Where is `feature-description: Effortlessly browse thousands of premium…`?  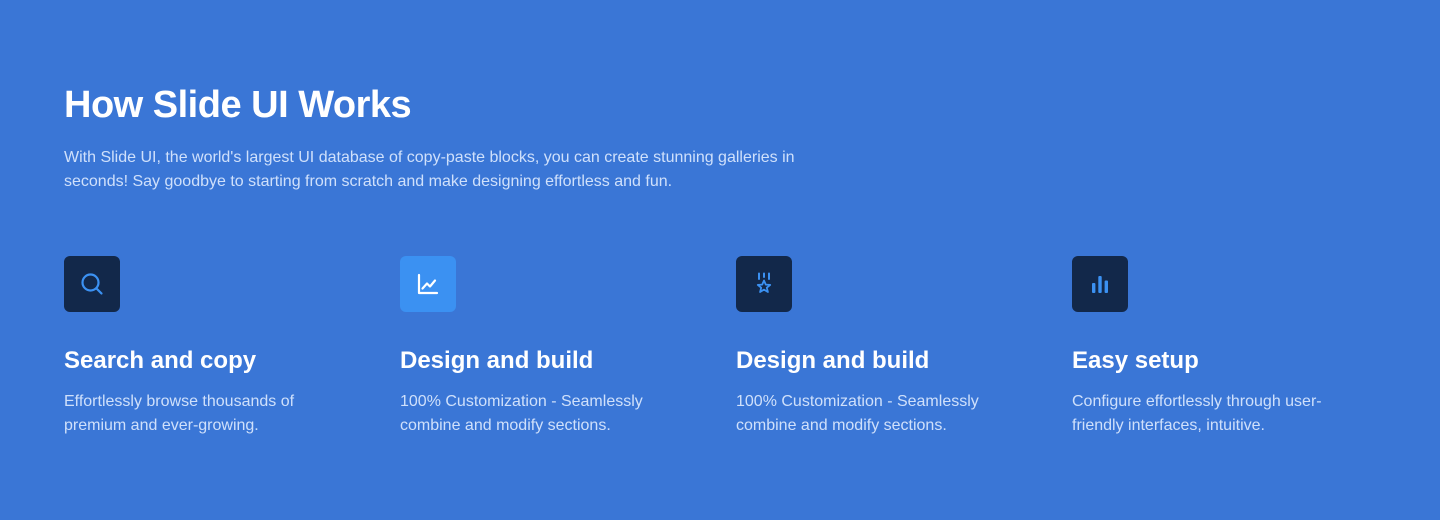 feature-description: Effortlessly browse thousands of premium… is located at coordinates (179, 413).